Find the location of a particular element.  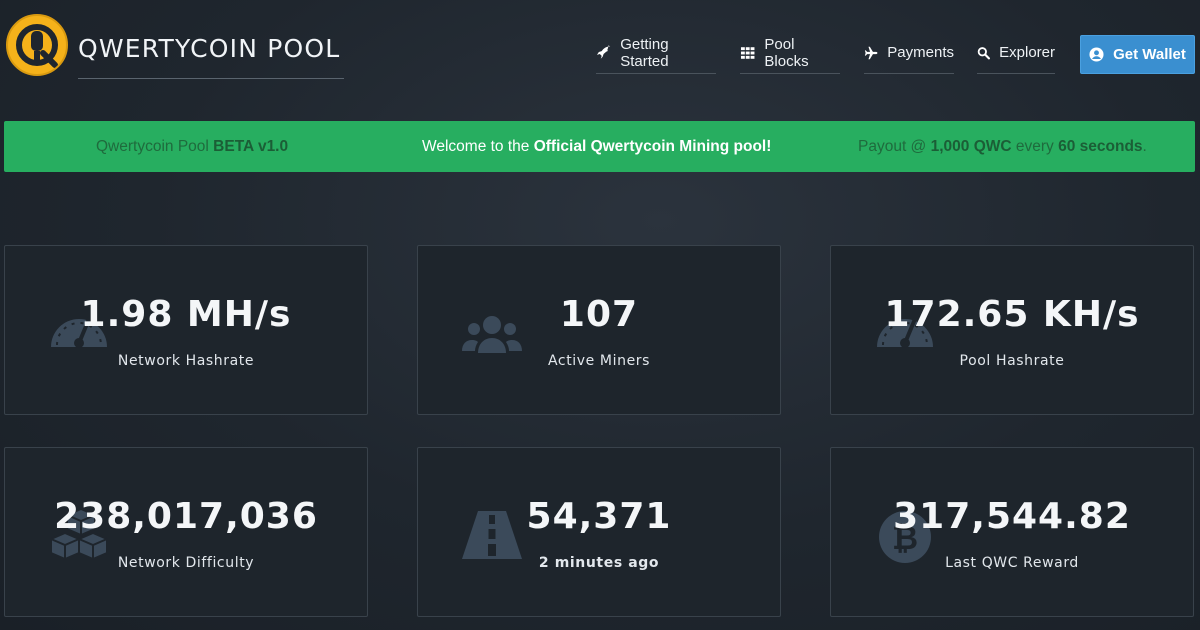

stat-value: 1.98 MH/s is located at coordinates (186, 314).